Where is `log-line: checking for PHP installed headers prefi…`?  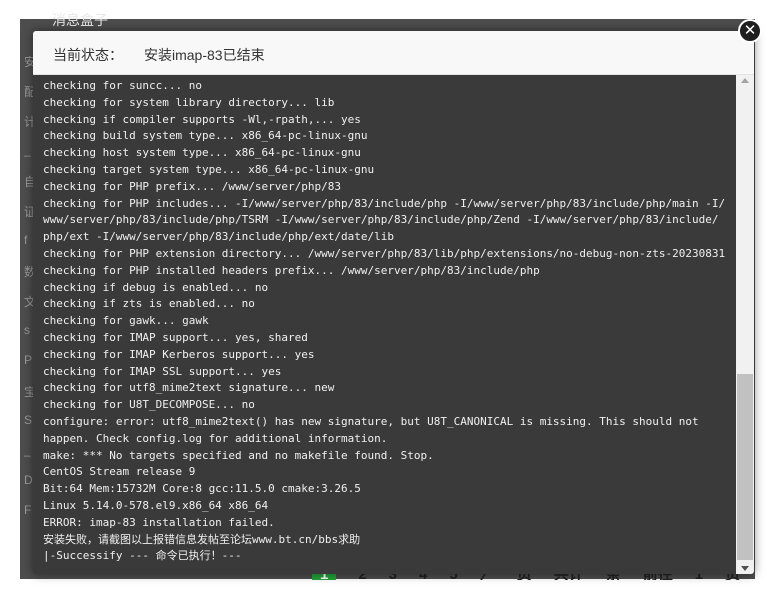 log-line: checking for PHP installed headers prefi… is located at coordinates (291, 270).